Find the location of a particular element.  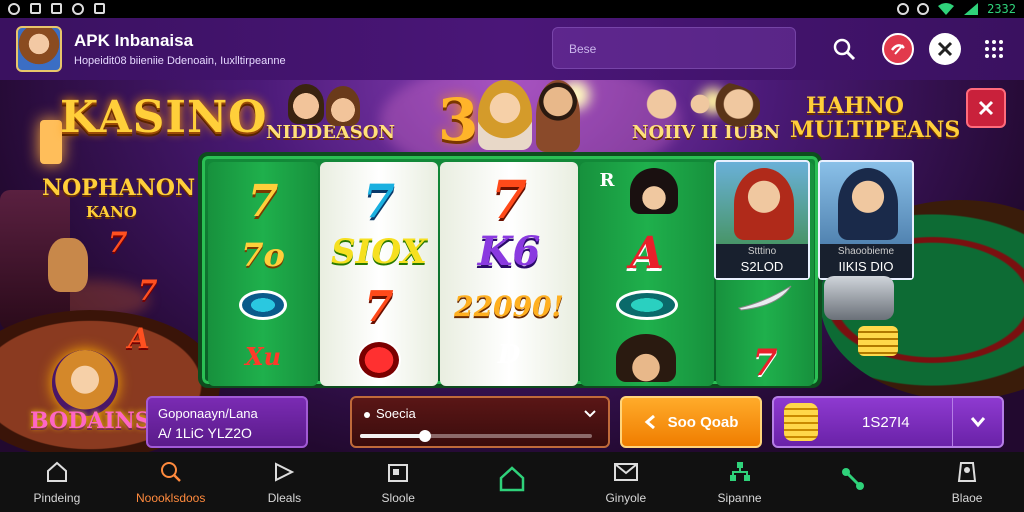

reel-symbol: 22090! is located at coordinates (509, 306).